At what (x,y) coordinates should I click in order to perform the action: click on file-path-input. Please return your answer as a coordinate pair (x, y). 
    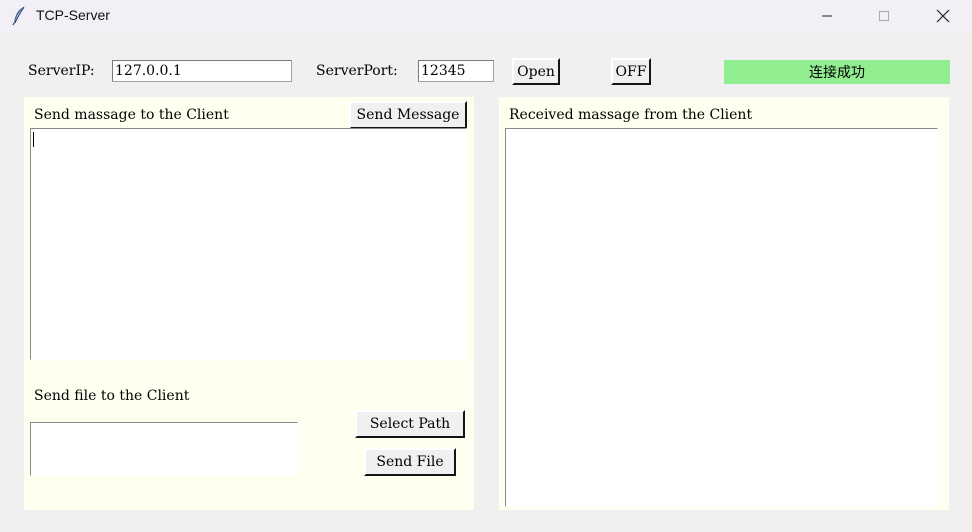
    Looking at the image, I should click on (164, 449).